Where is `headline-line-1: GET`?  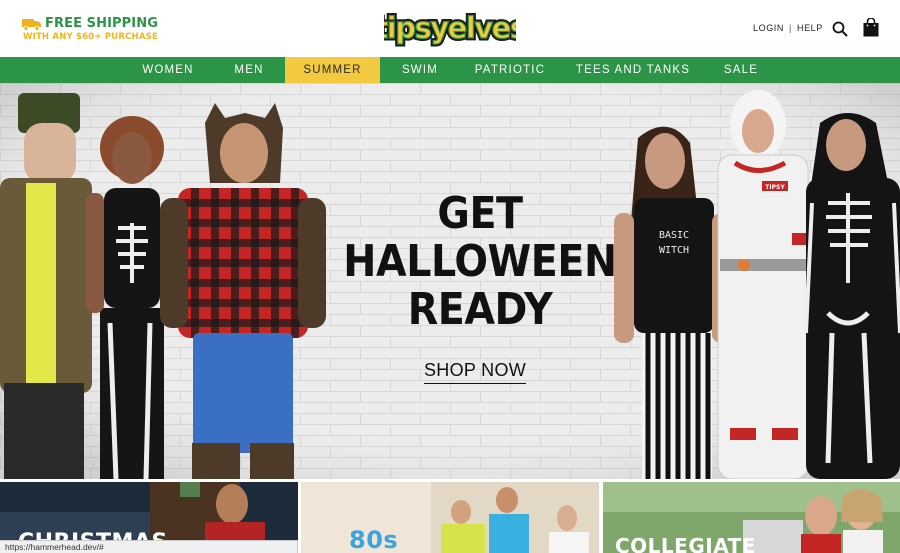 headline-line-1: GET is located at coordinates (480, 213).